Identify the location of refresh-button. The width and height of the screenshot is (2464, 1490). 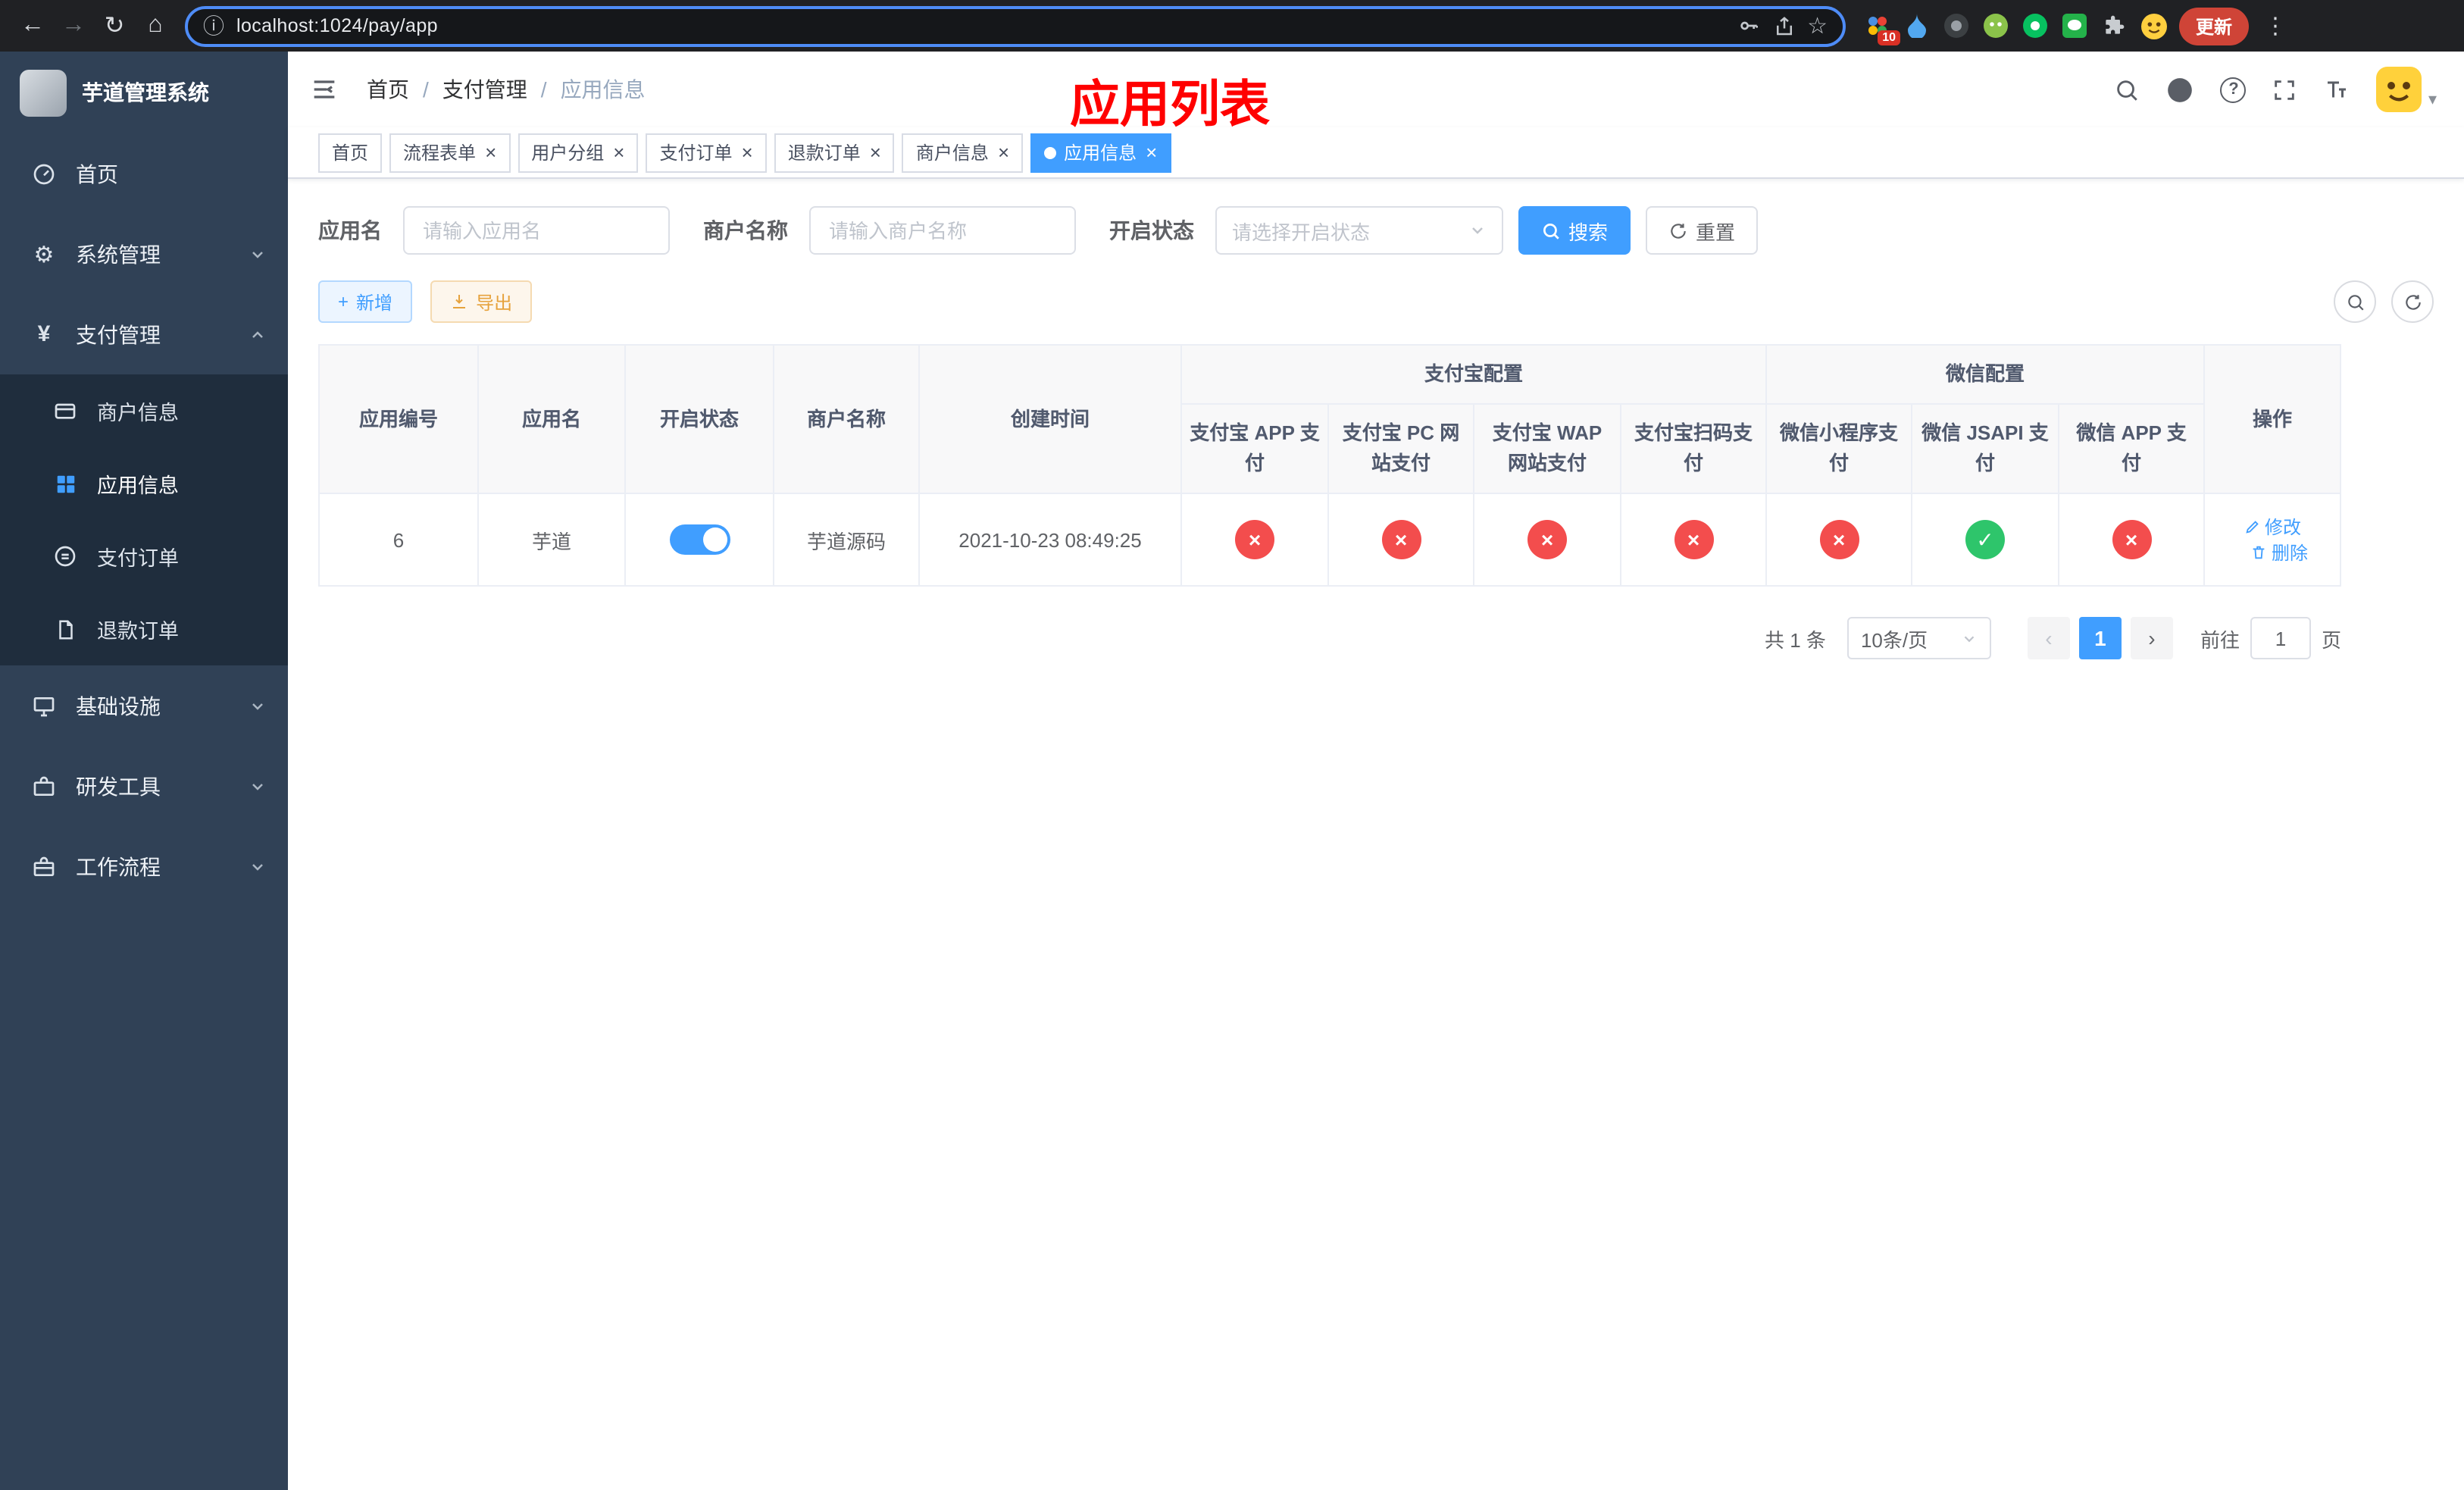
(2412, 301).